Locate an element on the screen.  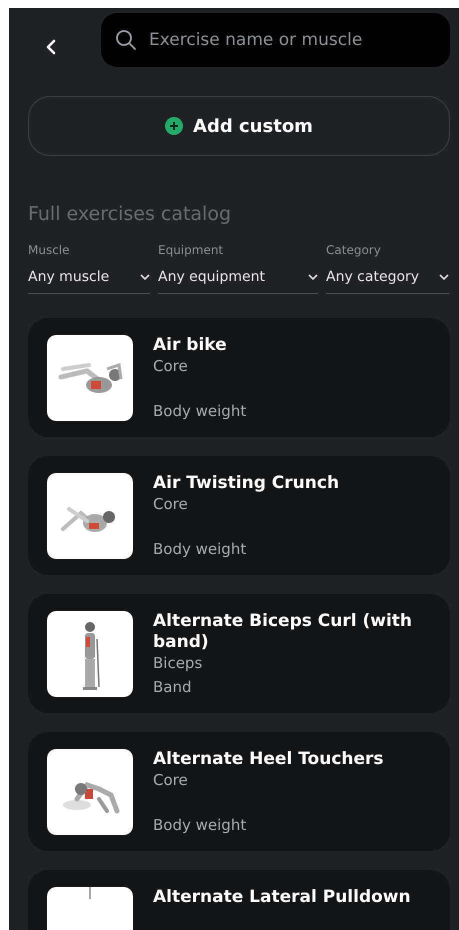
exercise-card: Alternate Heel Touchers Core Body weight is located at coordinates (239, 791).